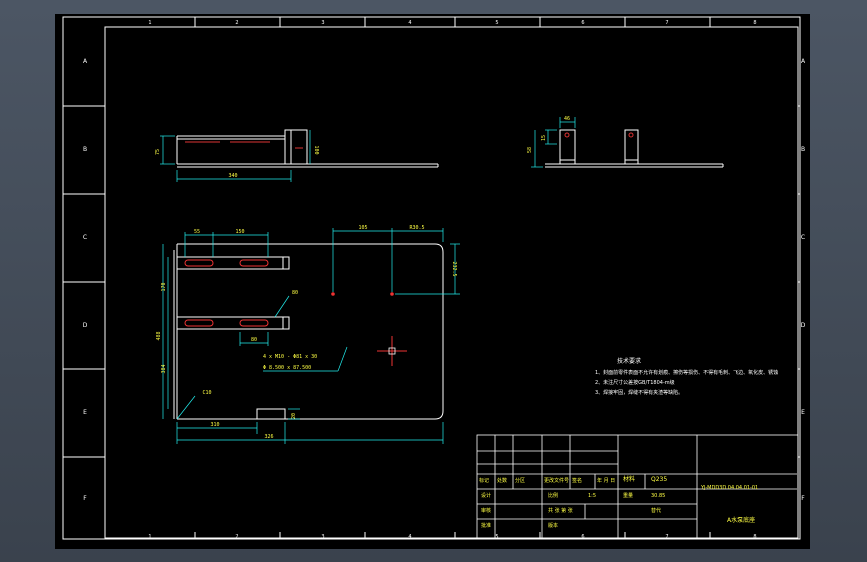 The width and height of the screenshot is (867, 562). What do you see at coordinates (164, 368) in the screenshot?
I see `plan-dim-384: 384` at bounding box center [164, 368].